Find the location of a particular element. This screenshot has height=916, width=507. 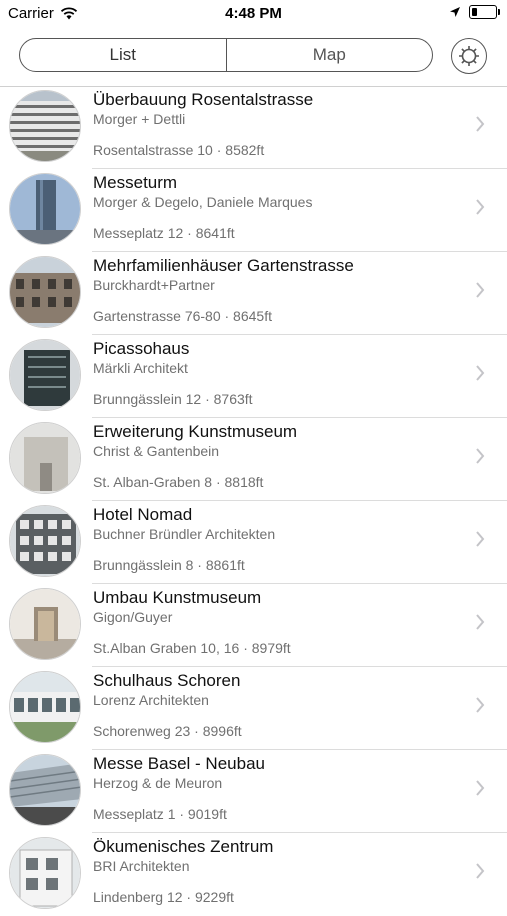

building-architect: Märkli Architekt is located at coordinates (140, 368).